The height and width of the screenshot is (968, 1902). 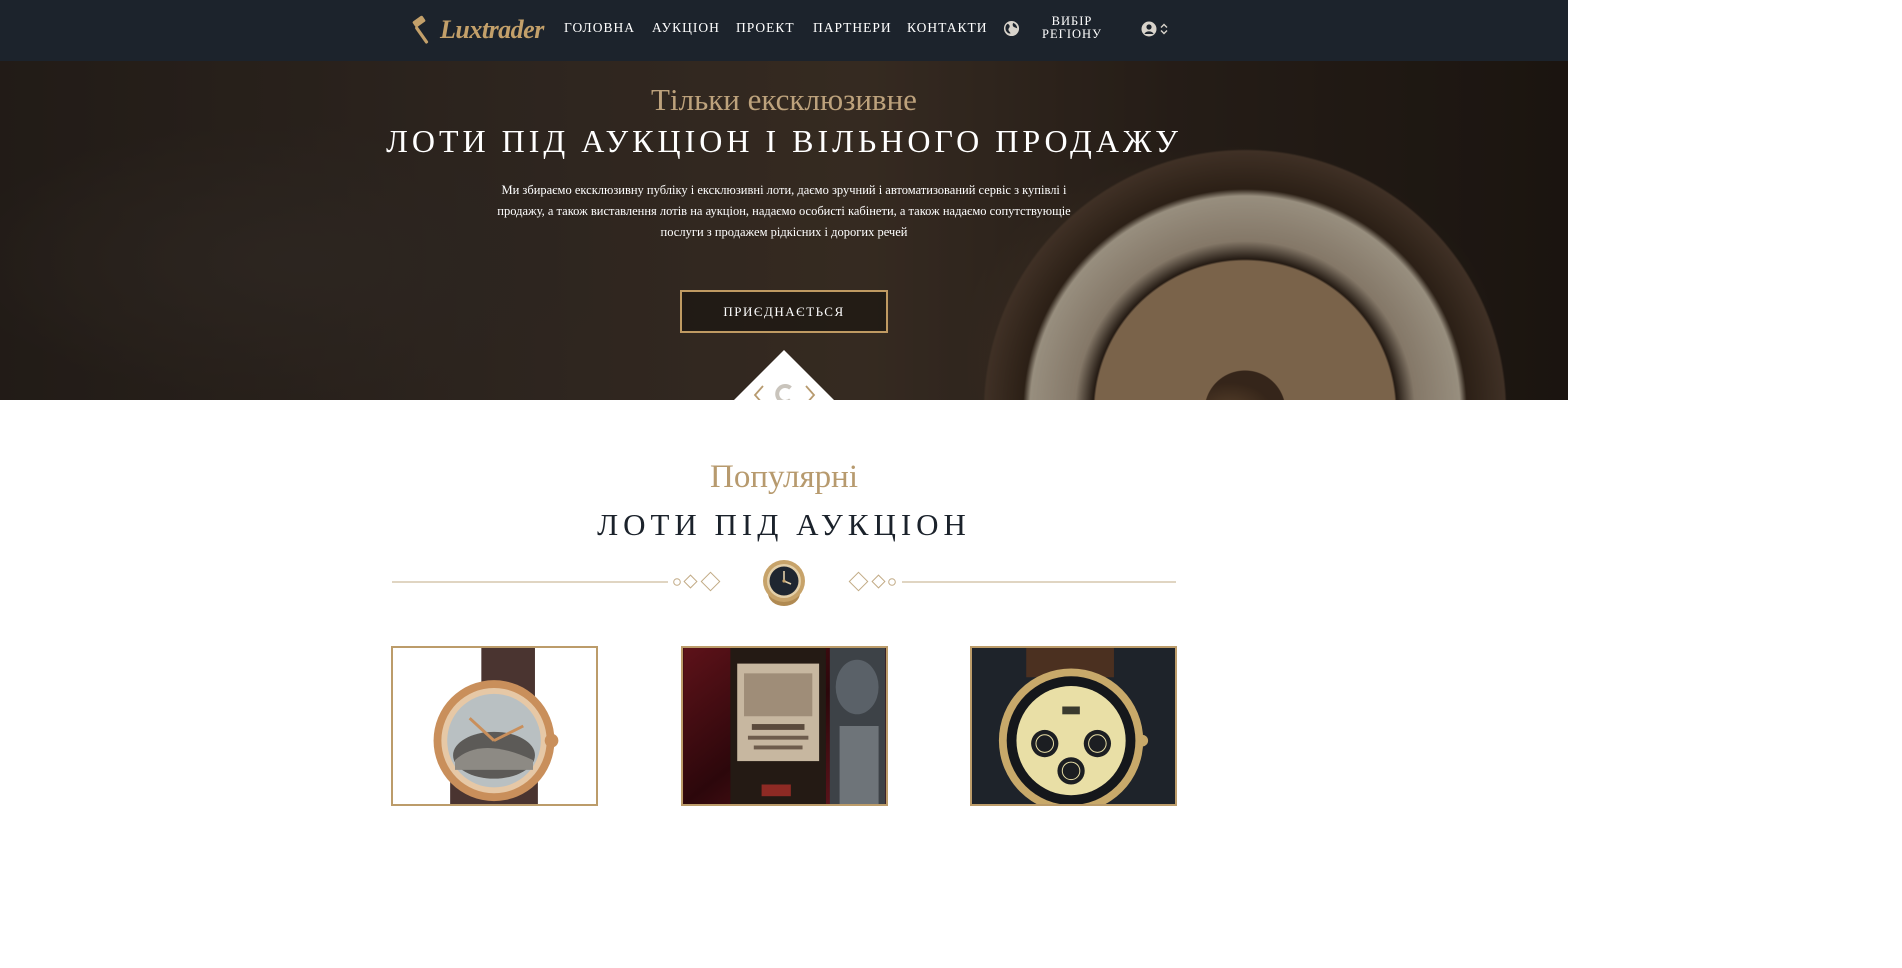 I want to click on hero-title: ЛОТИ ПІД АУКЦІОН І ВІЛЬНОГО ПРОДАЖУ, so click(x=784, y=141).